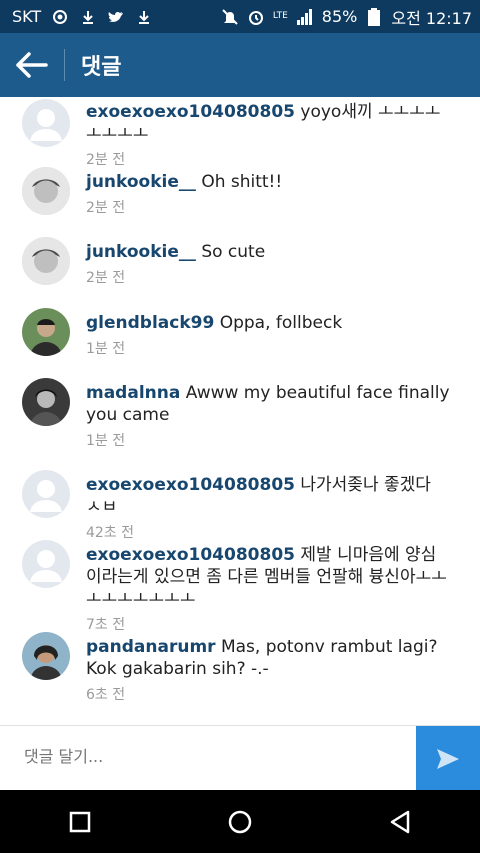 The width and height of the screenshot is (480, 853). I want to click on circle-icon, so click(60, 17).